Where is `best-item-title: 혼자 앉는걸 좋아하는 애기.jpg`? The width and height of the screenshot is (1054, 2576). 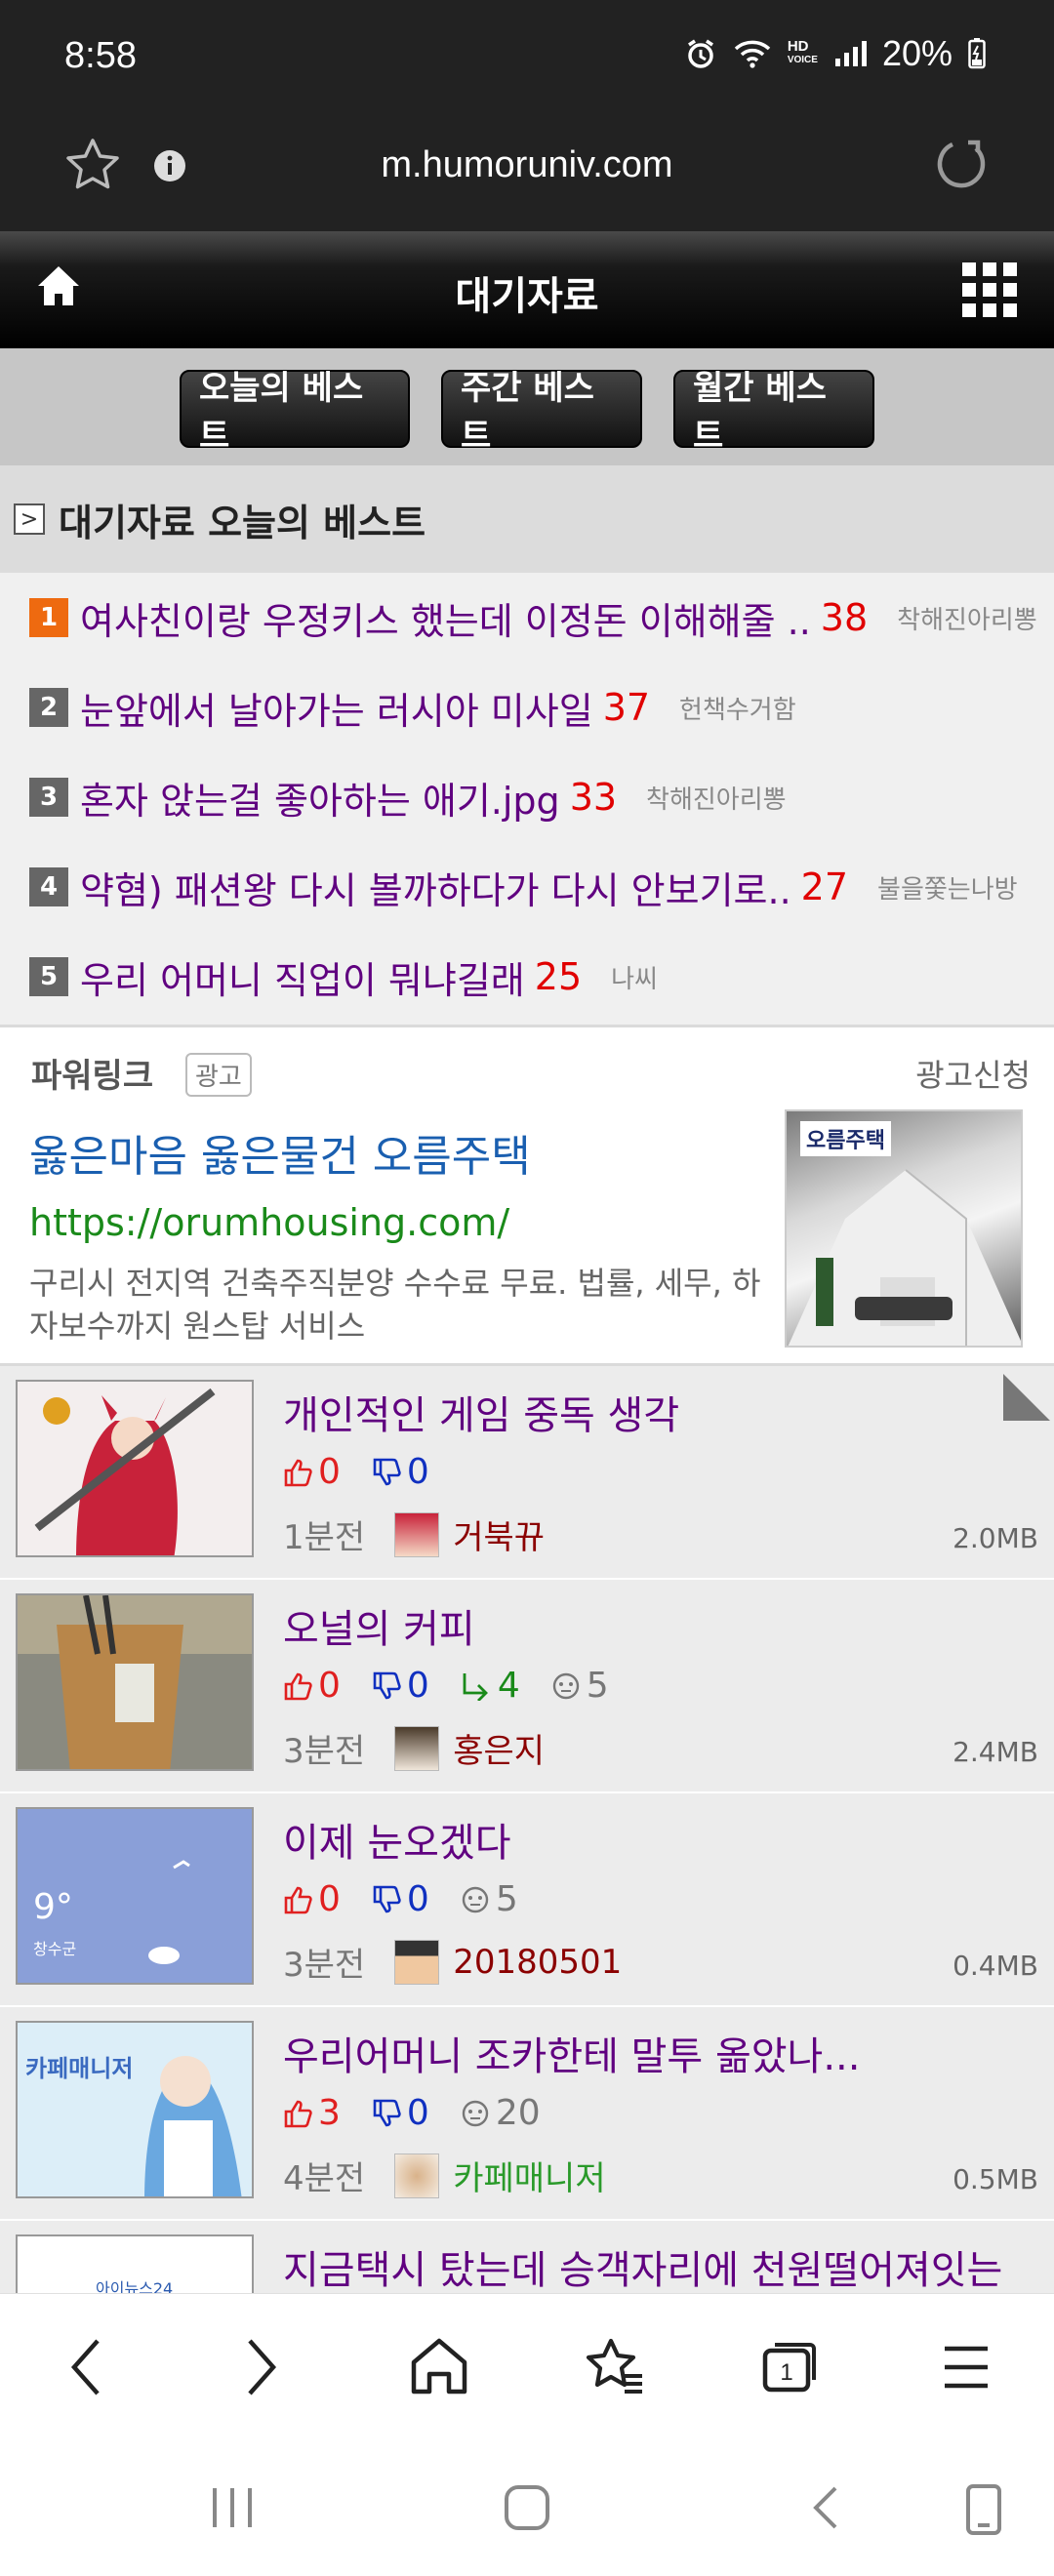
best-item-title: 혼자 앉는걸 좋아하는 애기.jpg is located at coordinates (320, 798).